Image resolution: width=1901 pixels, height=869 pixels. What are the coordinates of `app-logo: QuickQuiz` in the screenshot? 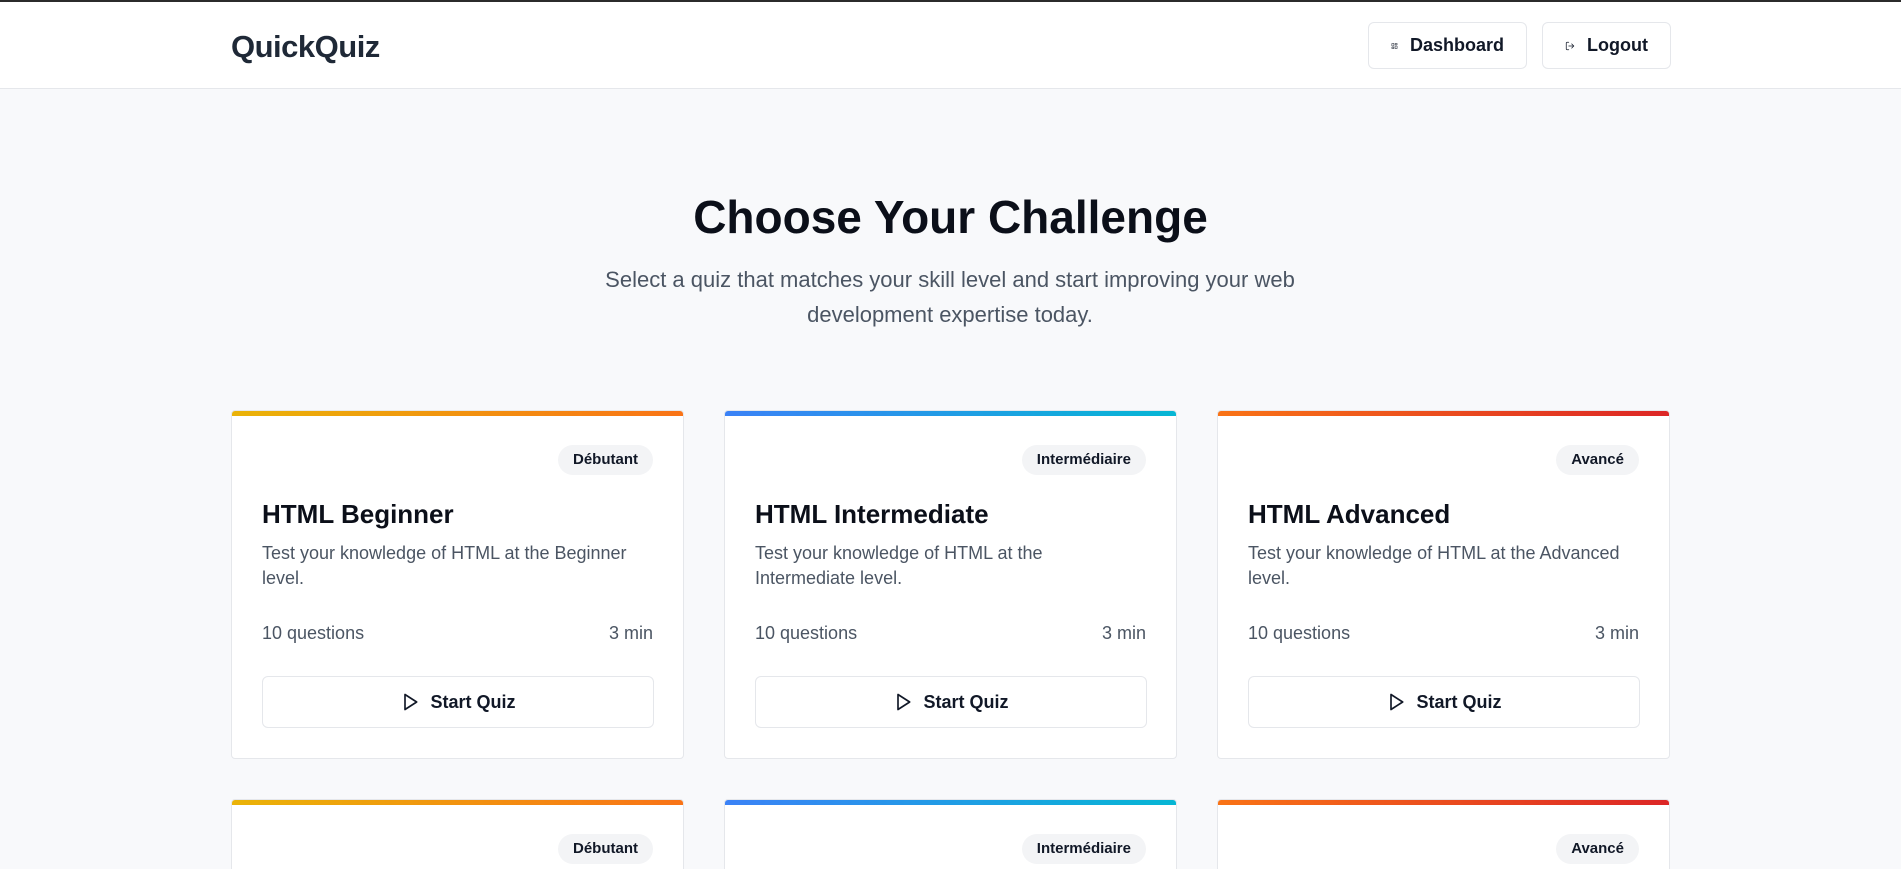 It's located at (305, 47).